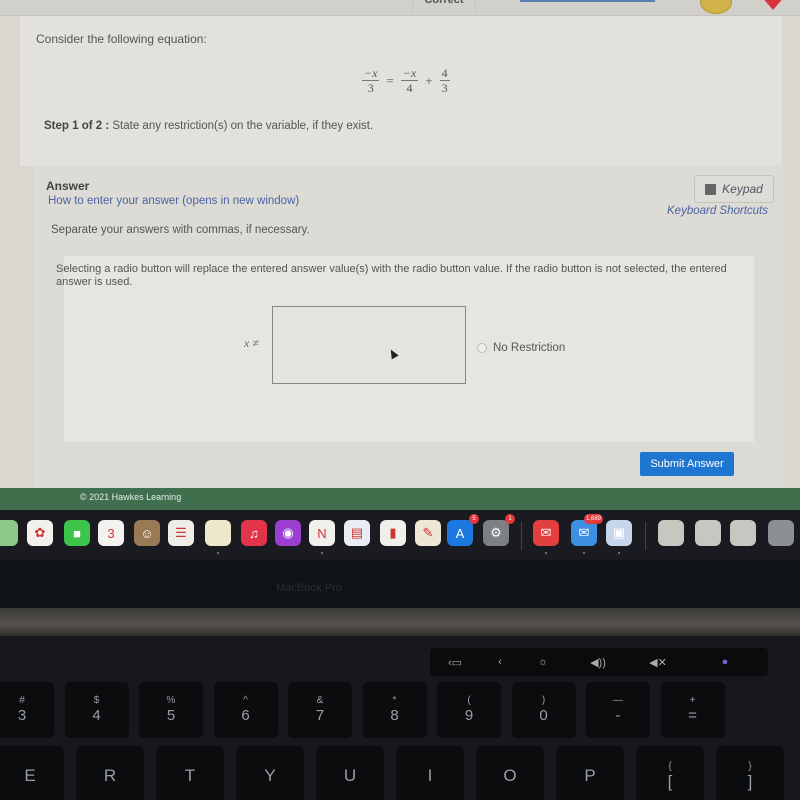 The image size is (800, 800). What do you see at coordinates (716, 7) in the screenshot?
I see `coin-icon` at bounding box center [716, 7].